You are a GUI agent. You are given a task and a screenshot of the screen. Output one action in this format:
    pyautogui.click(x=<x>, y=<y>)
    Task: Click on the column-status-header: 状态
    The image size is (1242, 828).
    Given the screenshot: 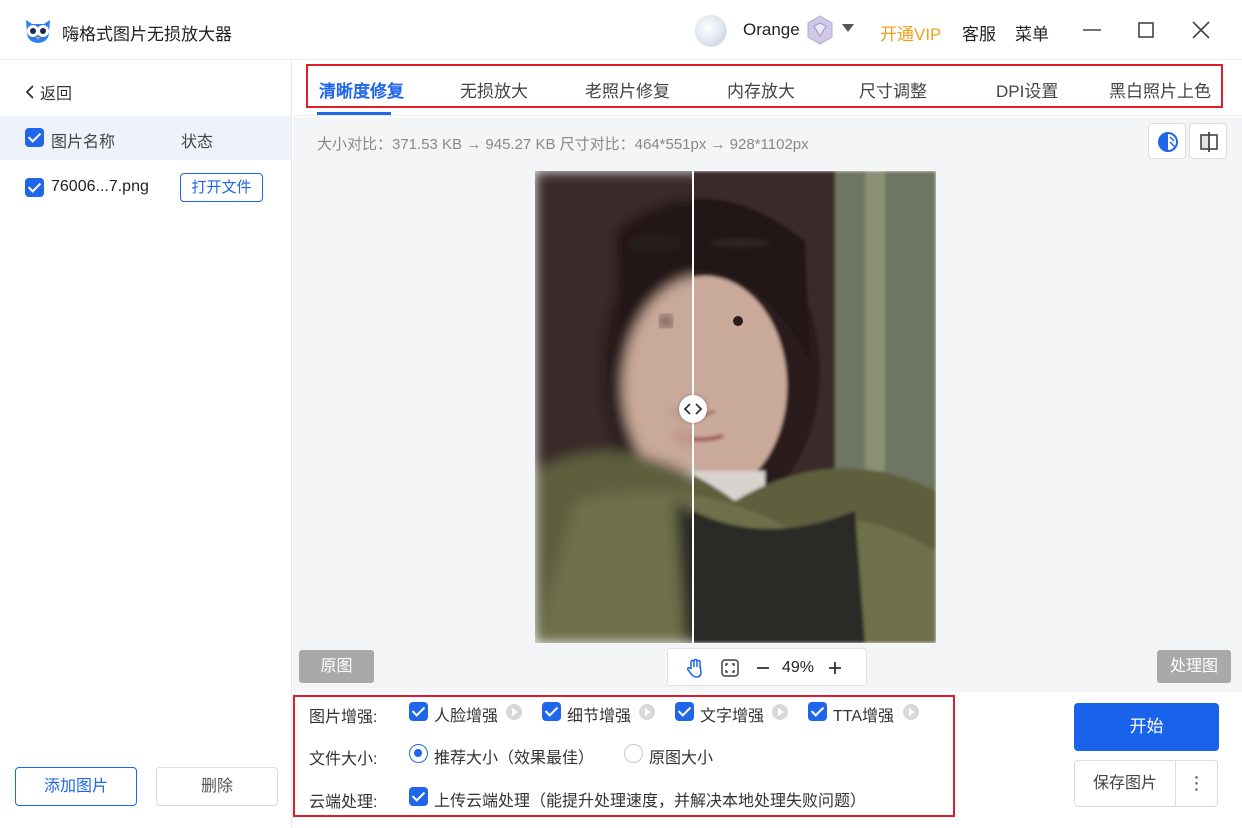 What is the action you would take?
    pyautogui.click(x=197, y=142)
    